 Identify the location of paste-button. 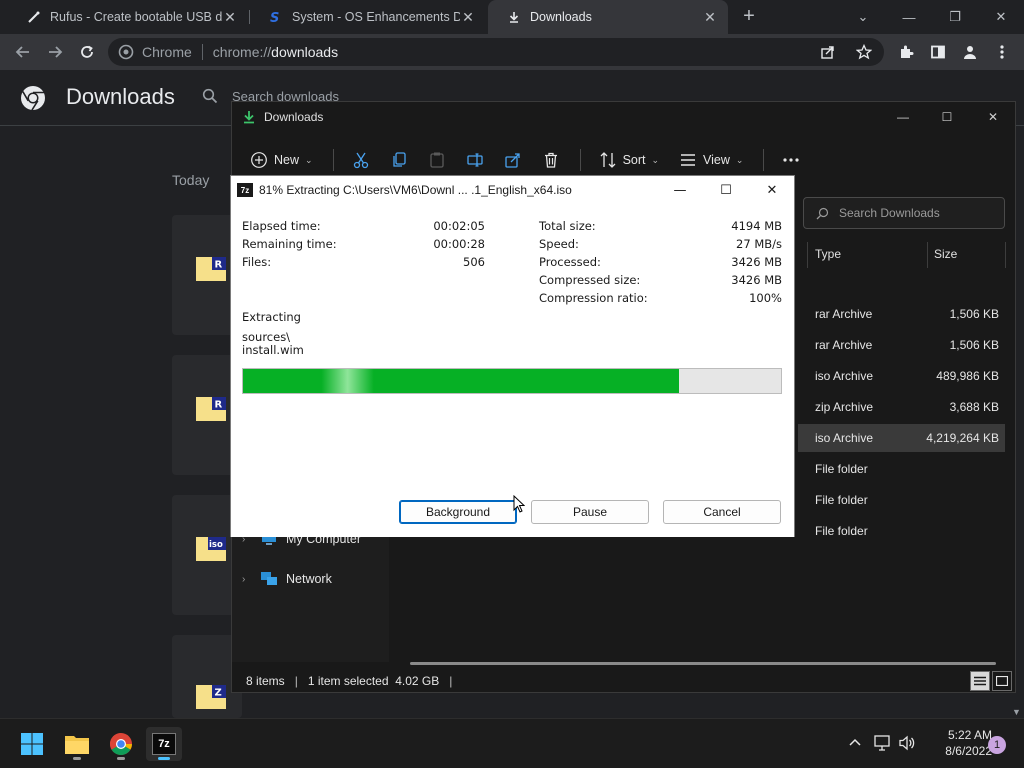
(437, 160).